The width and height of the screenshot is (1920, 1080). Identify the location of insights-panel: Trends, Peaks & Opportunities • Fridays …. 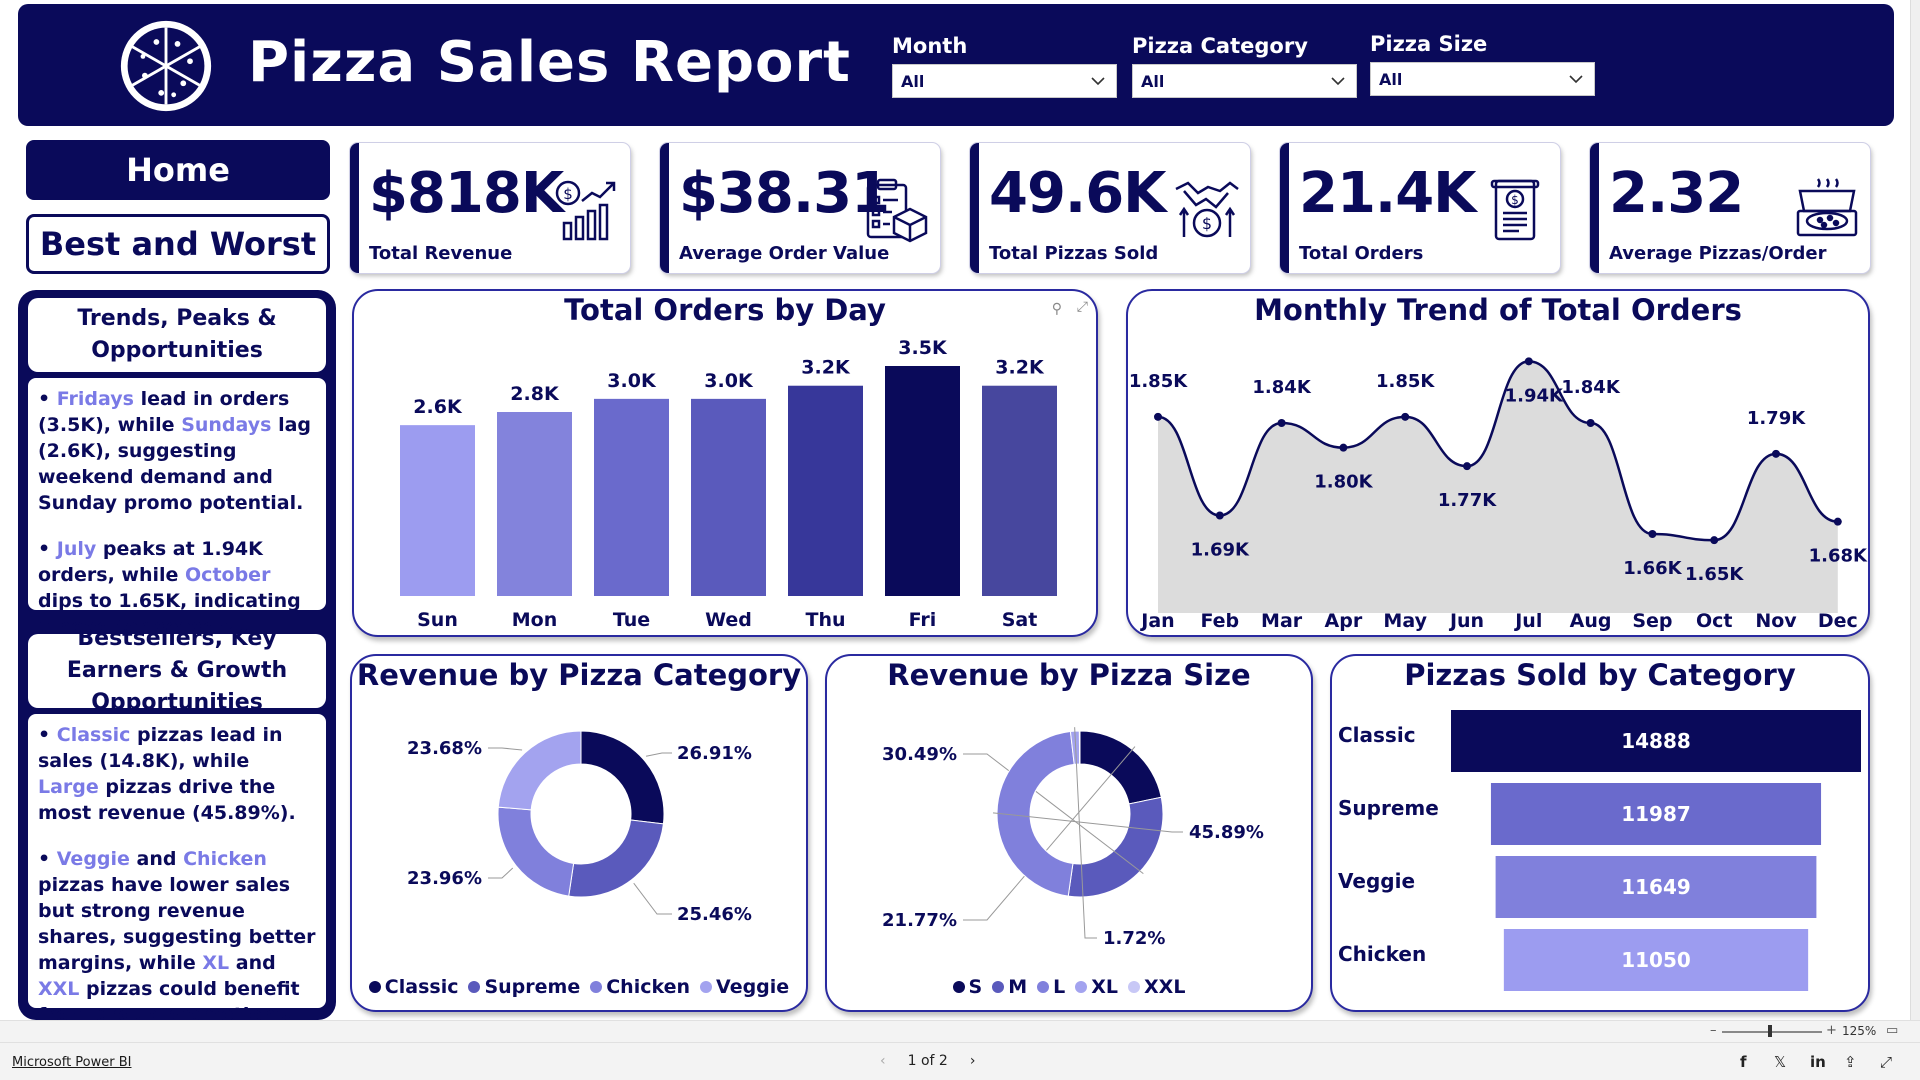
(177, 658).